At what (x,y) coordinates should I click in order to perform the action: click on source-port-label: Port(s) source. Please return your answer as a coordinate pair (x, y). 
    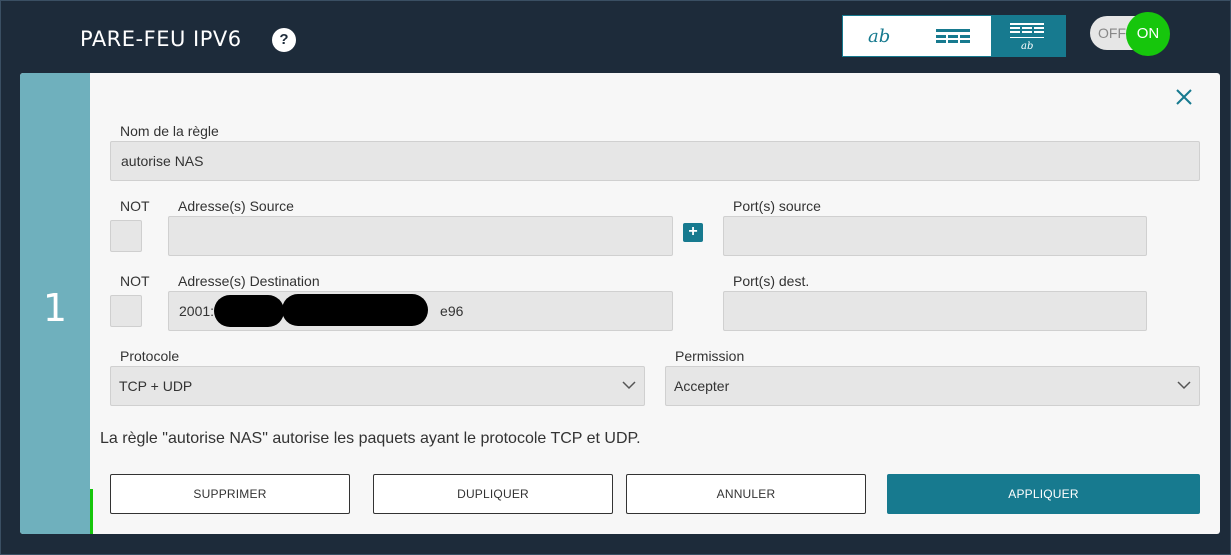
    Looking at the image, I should click on (777, 206).